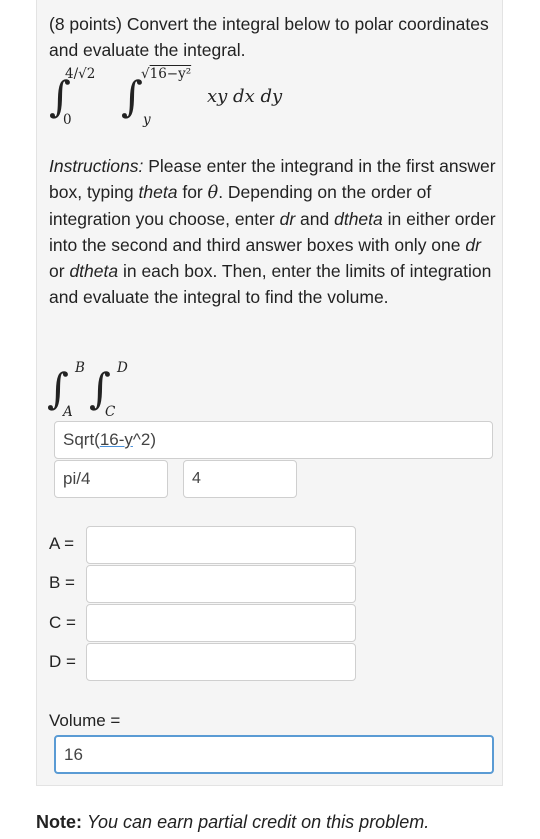  Describe the element at coordinates (62, 582) in the screenshot. I see `limit-b-label: B =` at that location.